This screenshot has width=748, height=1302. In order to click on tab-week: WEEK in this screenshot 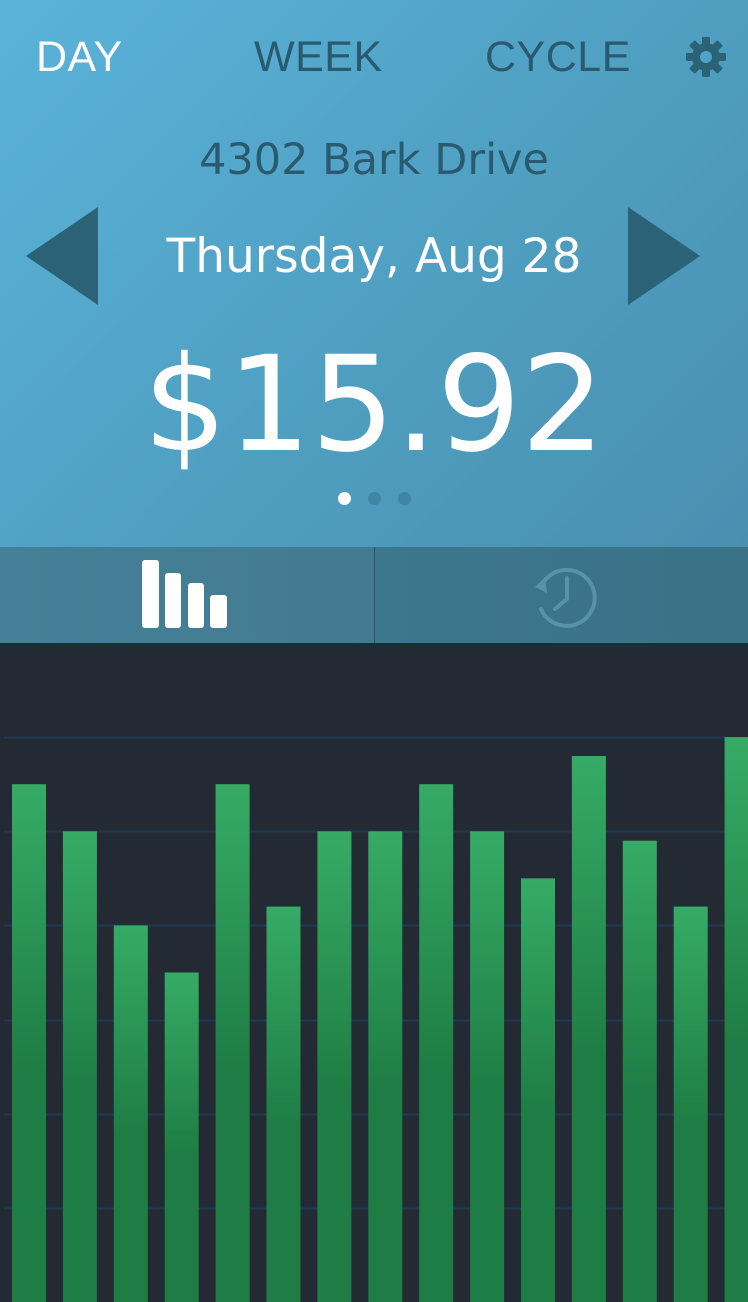, I will do `click(318, 57)`.